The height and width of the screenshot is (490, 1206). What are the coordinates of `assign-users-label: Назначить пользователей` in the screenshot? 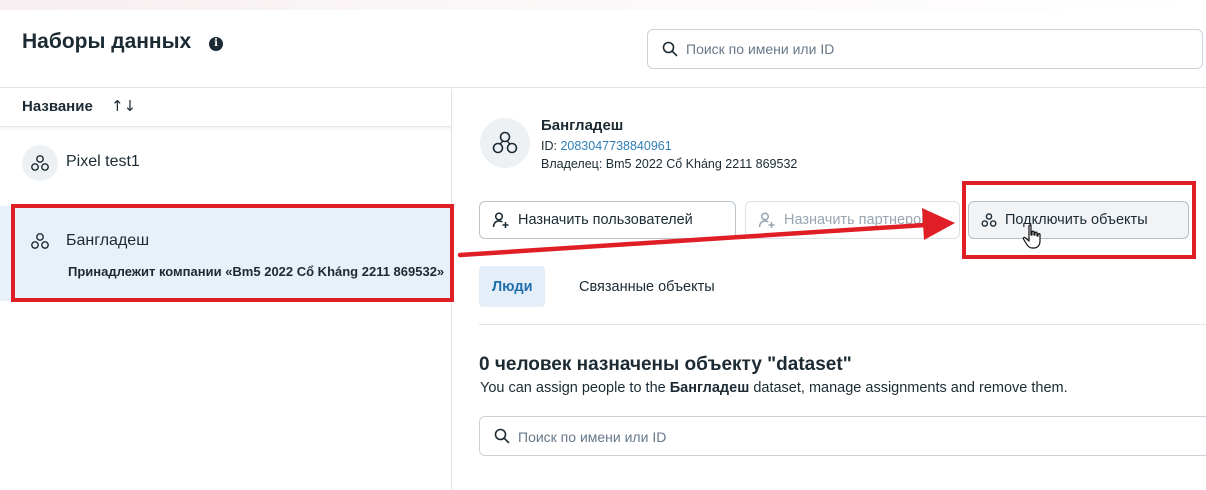 It's located at (605, 220).